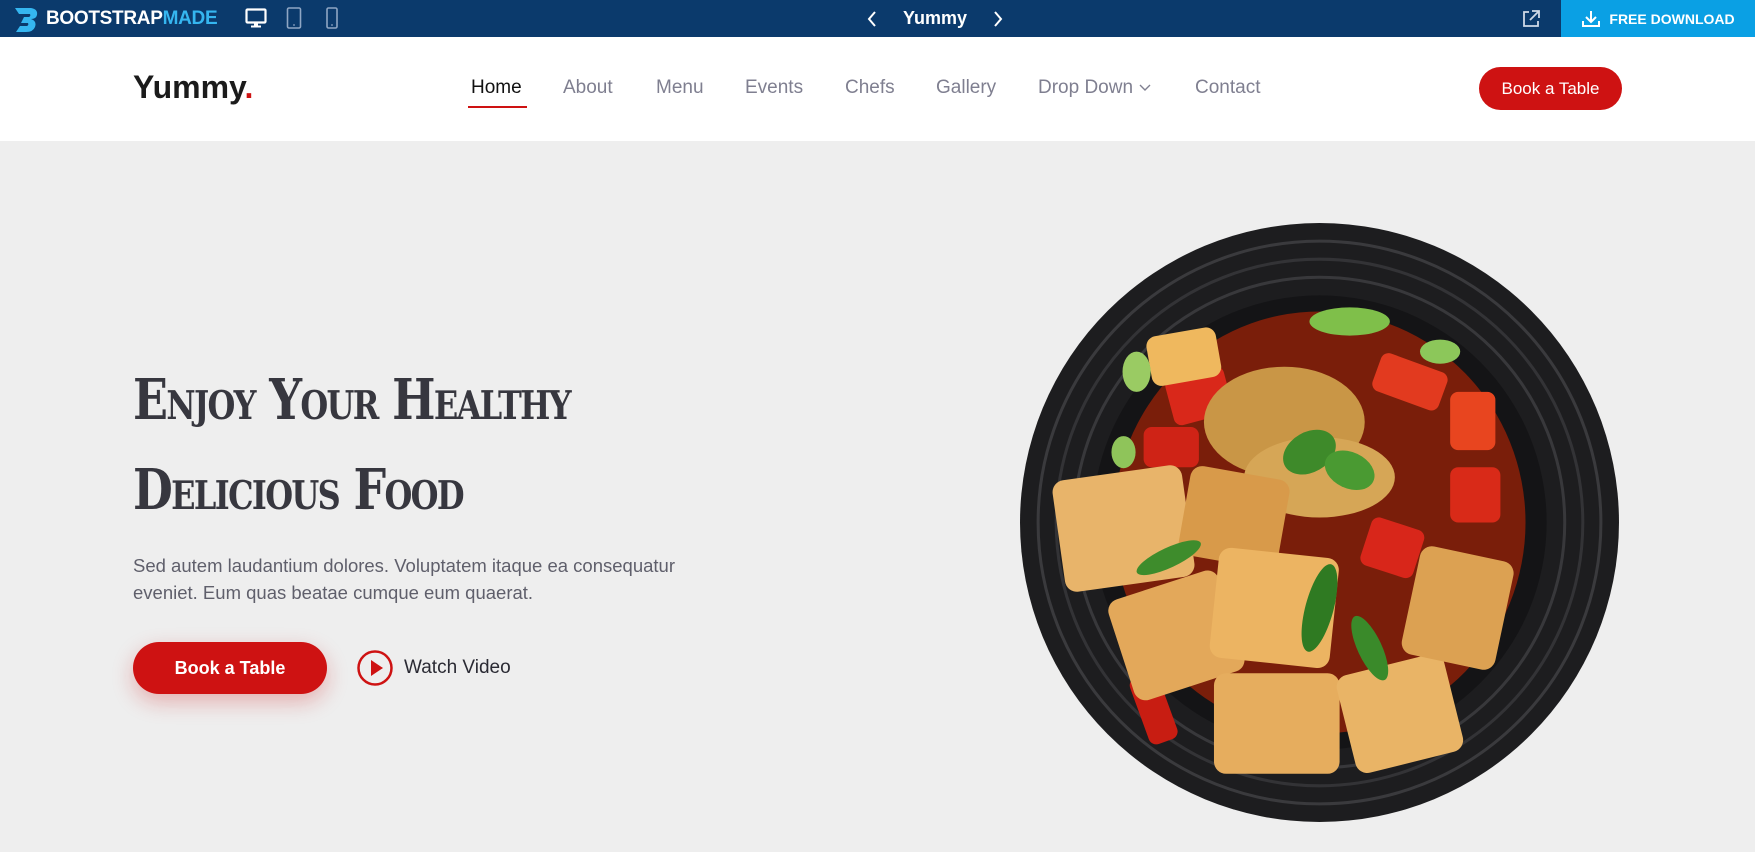 The height and width of the screenshot is (852, 1755). Describe the element at coordinates (299, 490) in the screenshot. I see `hero-title-line-2: Delicious Food` at that location.